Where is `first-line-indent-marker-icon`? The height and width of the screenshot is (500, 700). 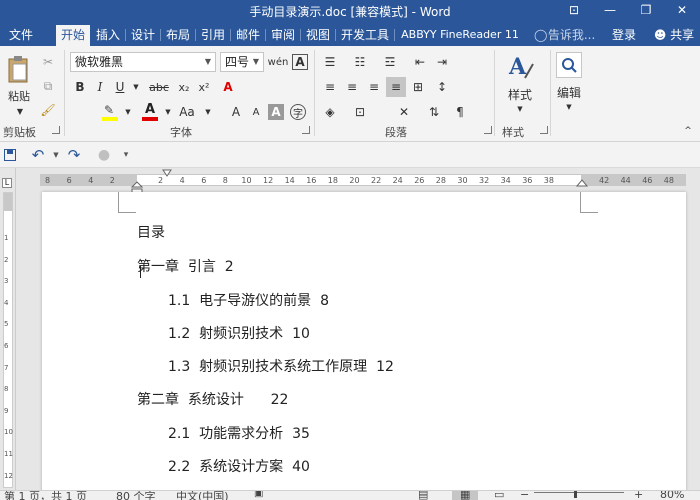
first-line-indent-marker-icon is located at coordinates (167, 173).